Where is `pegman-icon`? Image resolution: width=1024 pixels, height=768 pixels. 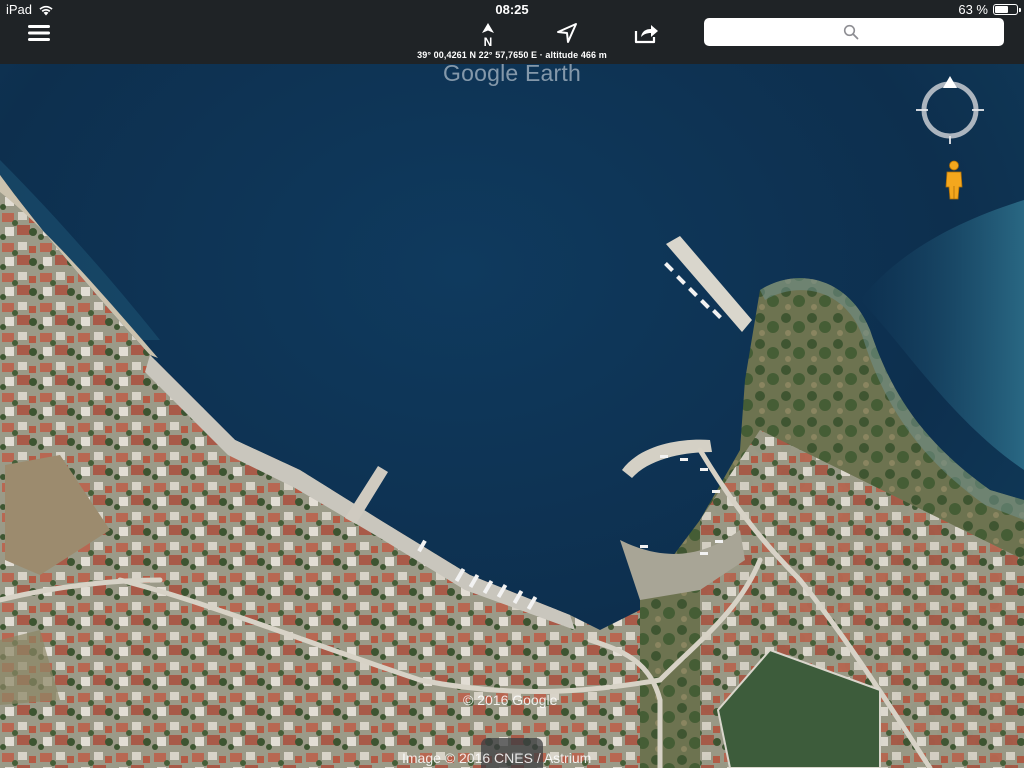
pegman-icon is located at coordinates (954, 180).